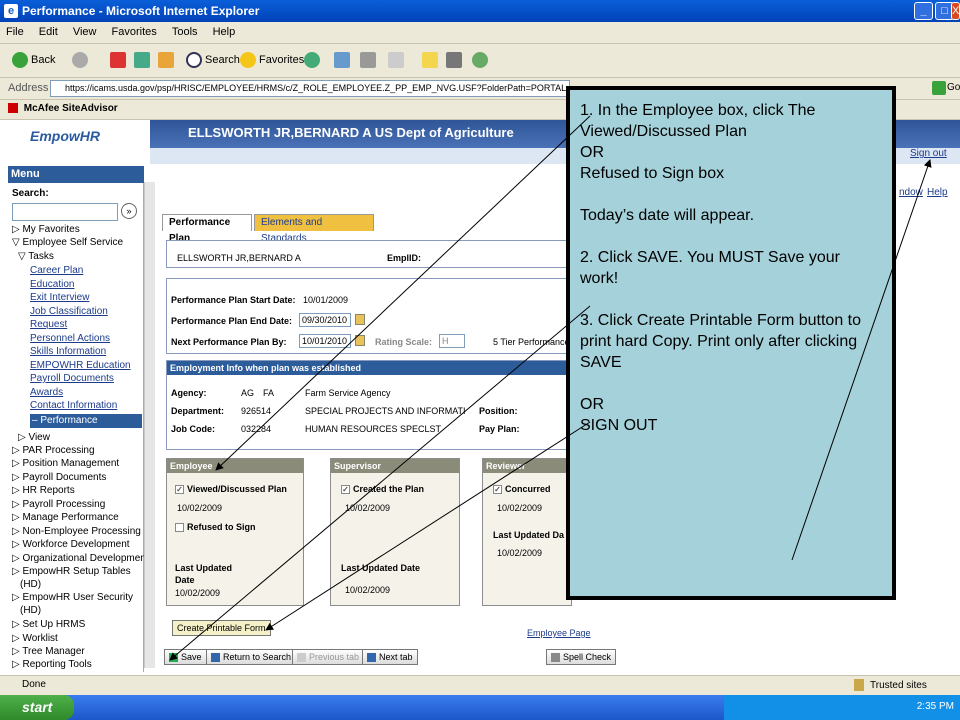 The width and height of the screenshot is (960, 720). I want to click on sidebar-item-worklist: ▷ Worklist, so click(35, 639).